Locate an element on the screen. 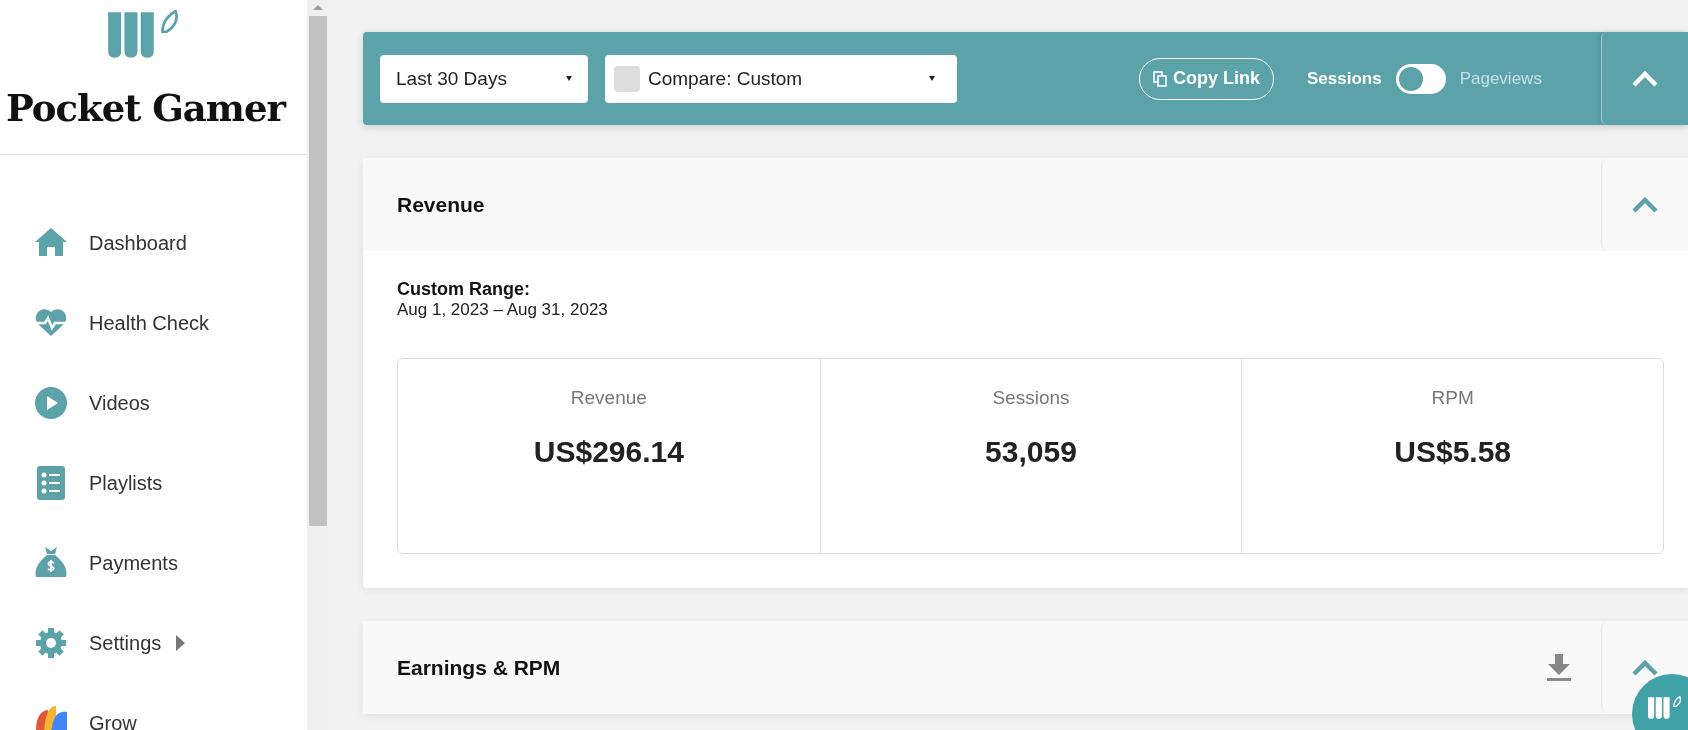  range-dates: Aug 1, 2023 – Aug 31, 2023 is located at coordinates (503, 310).